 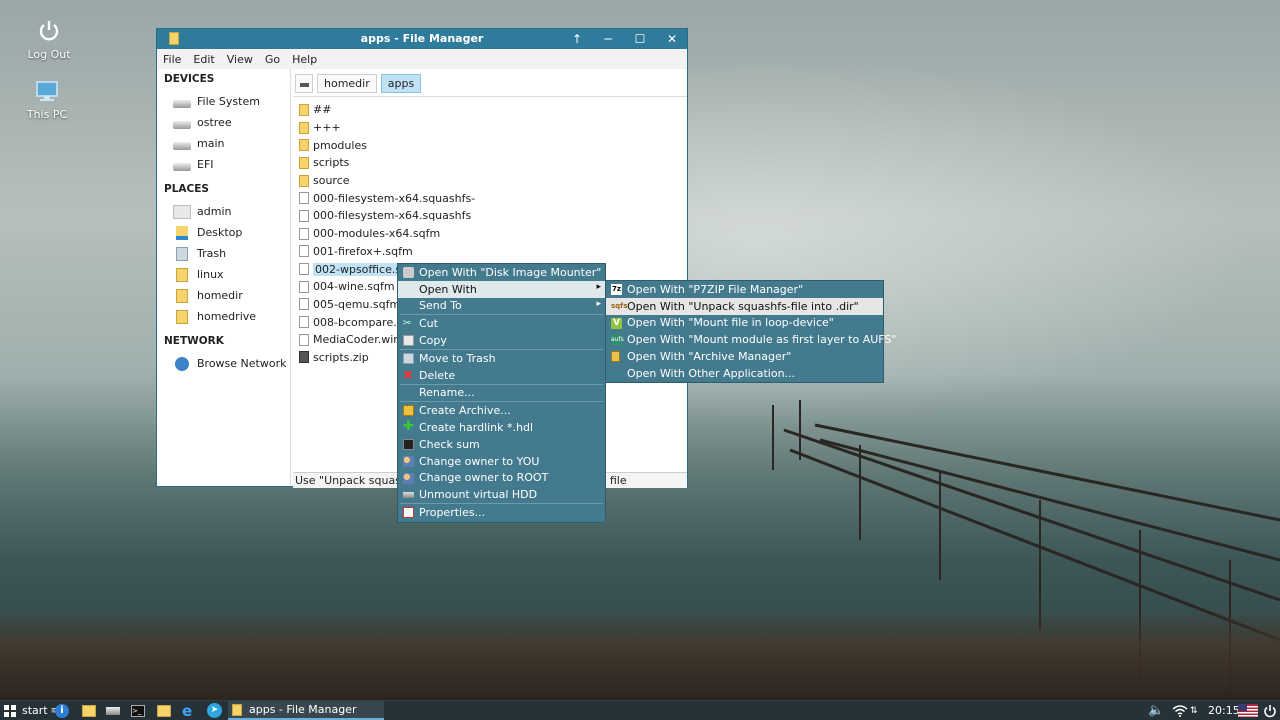 I want to click on menu-go: Go, so click(x=272, y=59).